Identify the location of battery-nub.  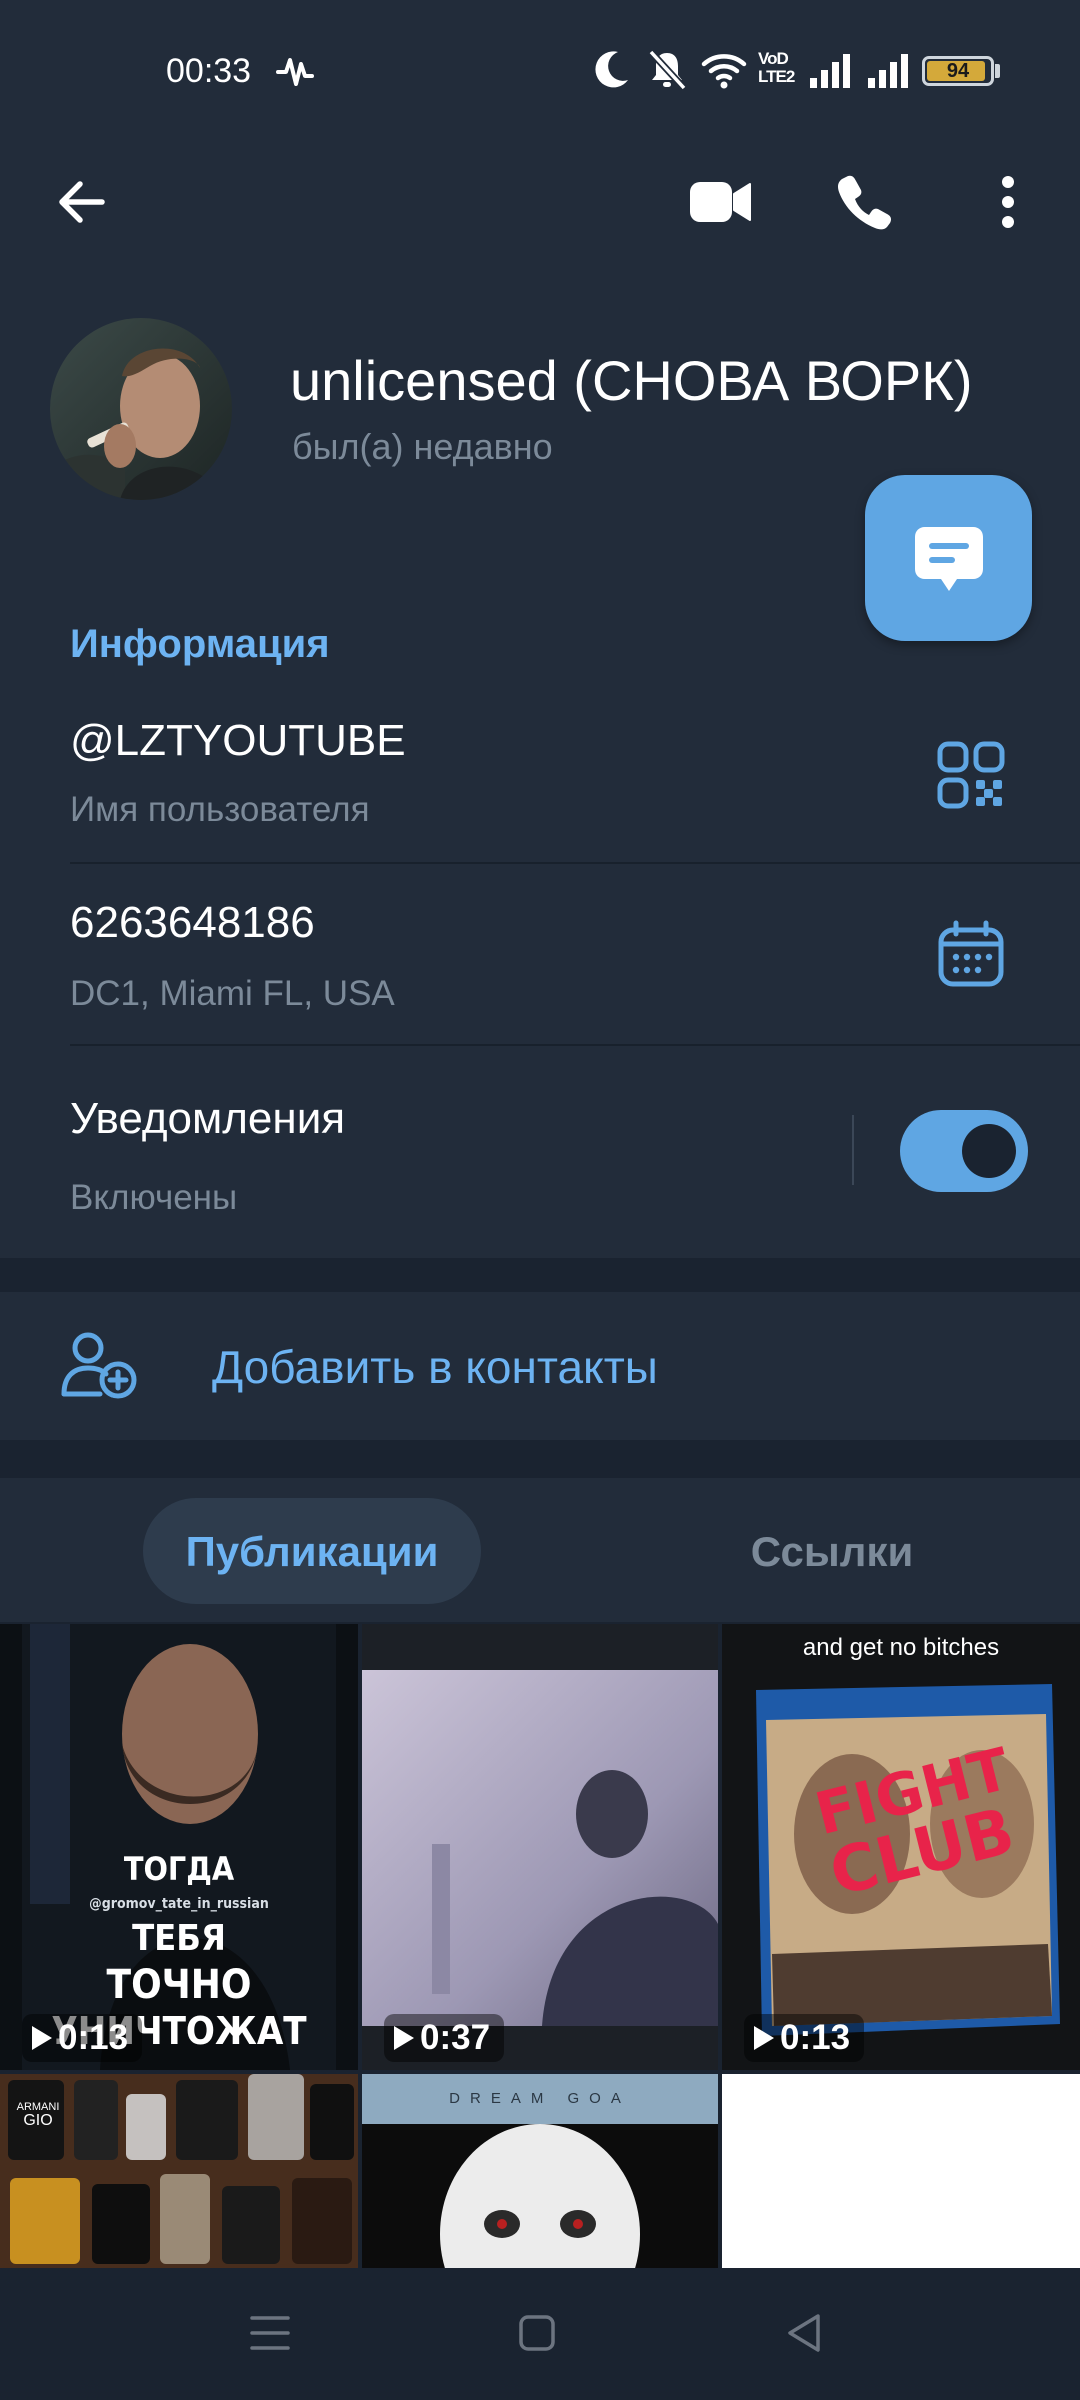
(997, 71).